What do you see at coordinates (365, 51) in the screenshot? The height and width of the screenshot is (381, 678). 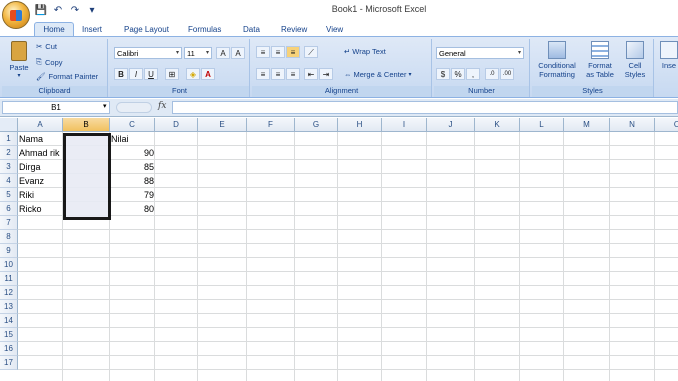 I see `wrap-text-button: ↵ Wrap Text` at bounding box center [365, 51].